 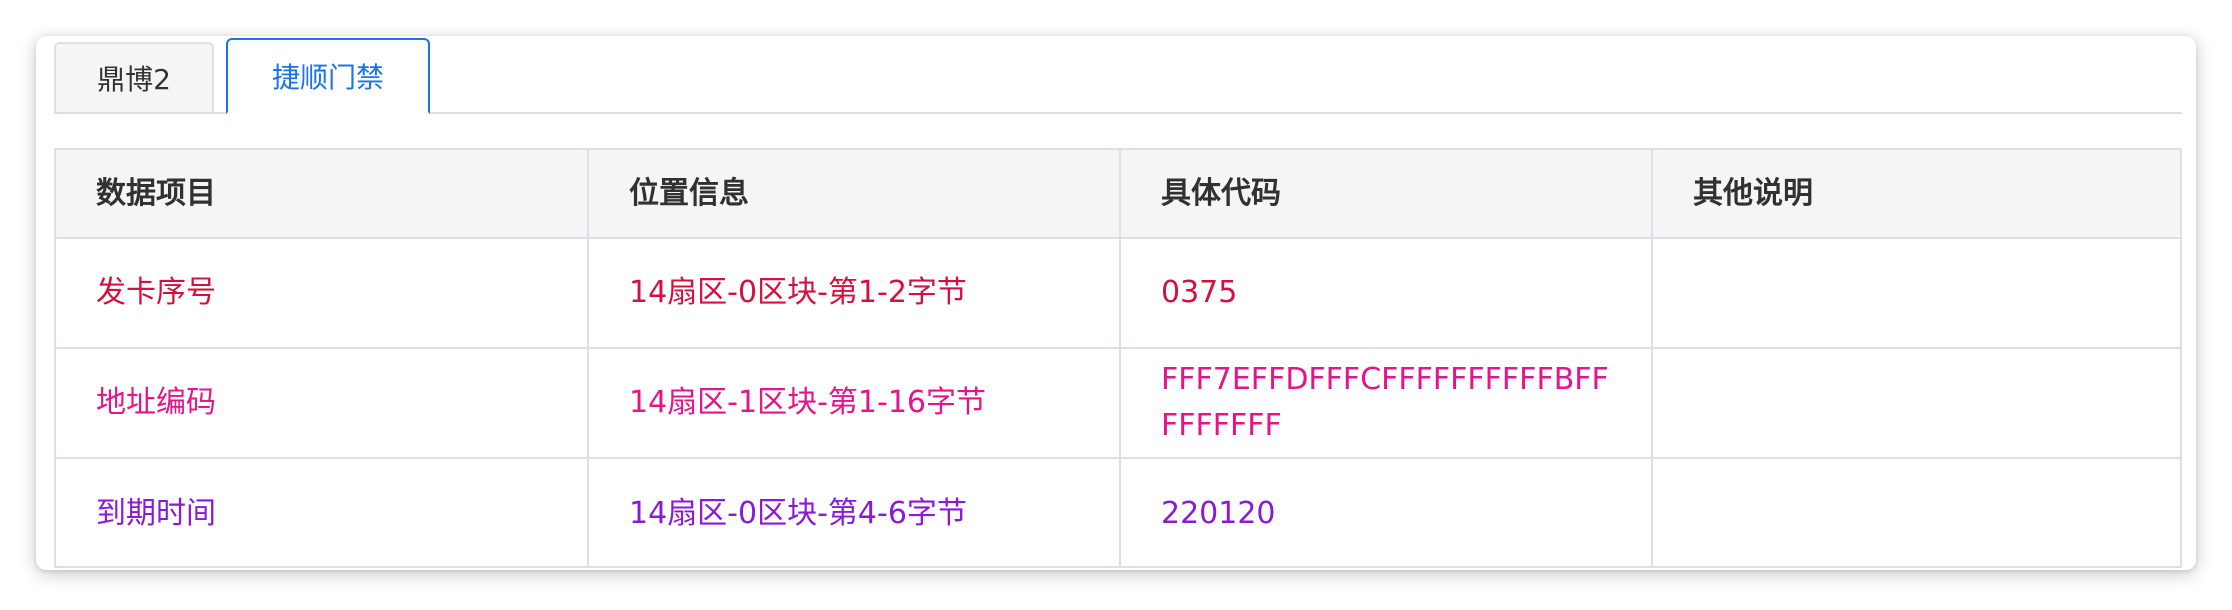 What do you see at coordinates (1386, 293) in the screenshot?
I see `cell-code: 0375` at bounding box center [1386, 293].